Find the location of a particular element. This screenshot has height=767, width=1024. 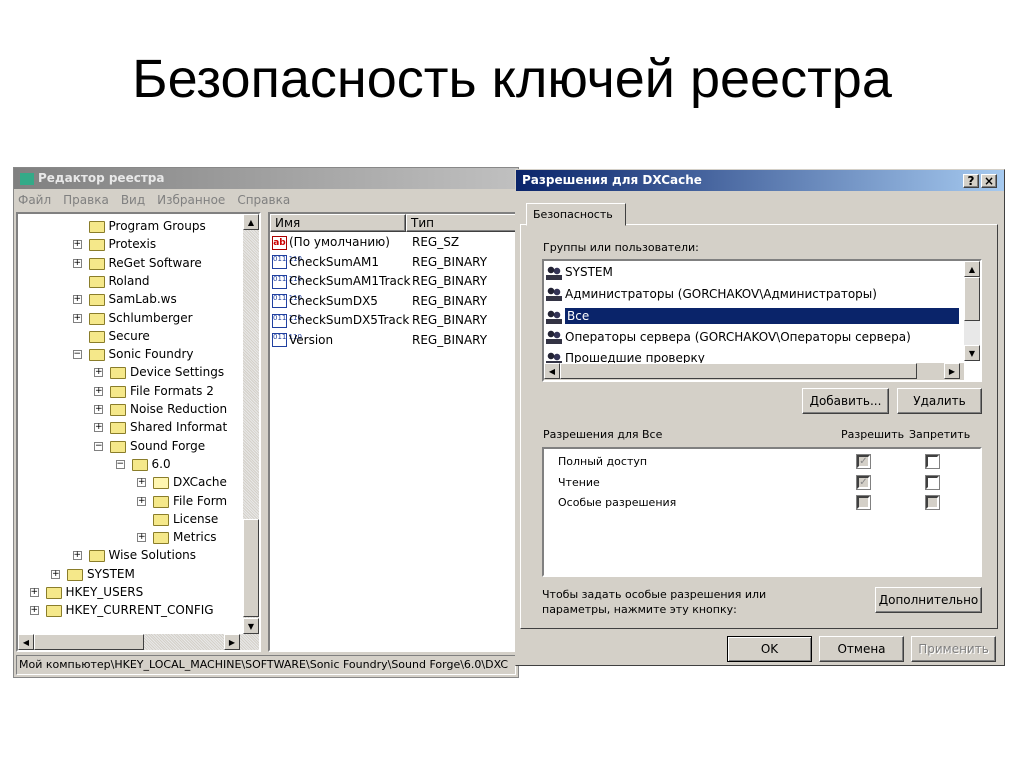

regedit-titlebar: Редактор реестра is located at coordinates (266, 178).